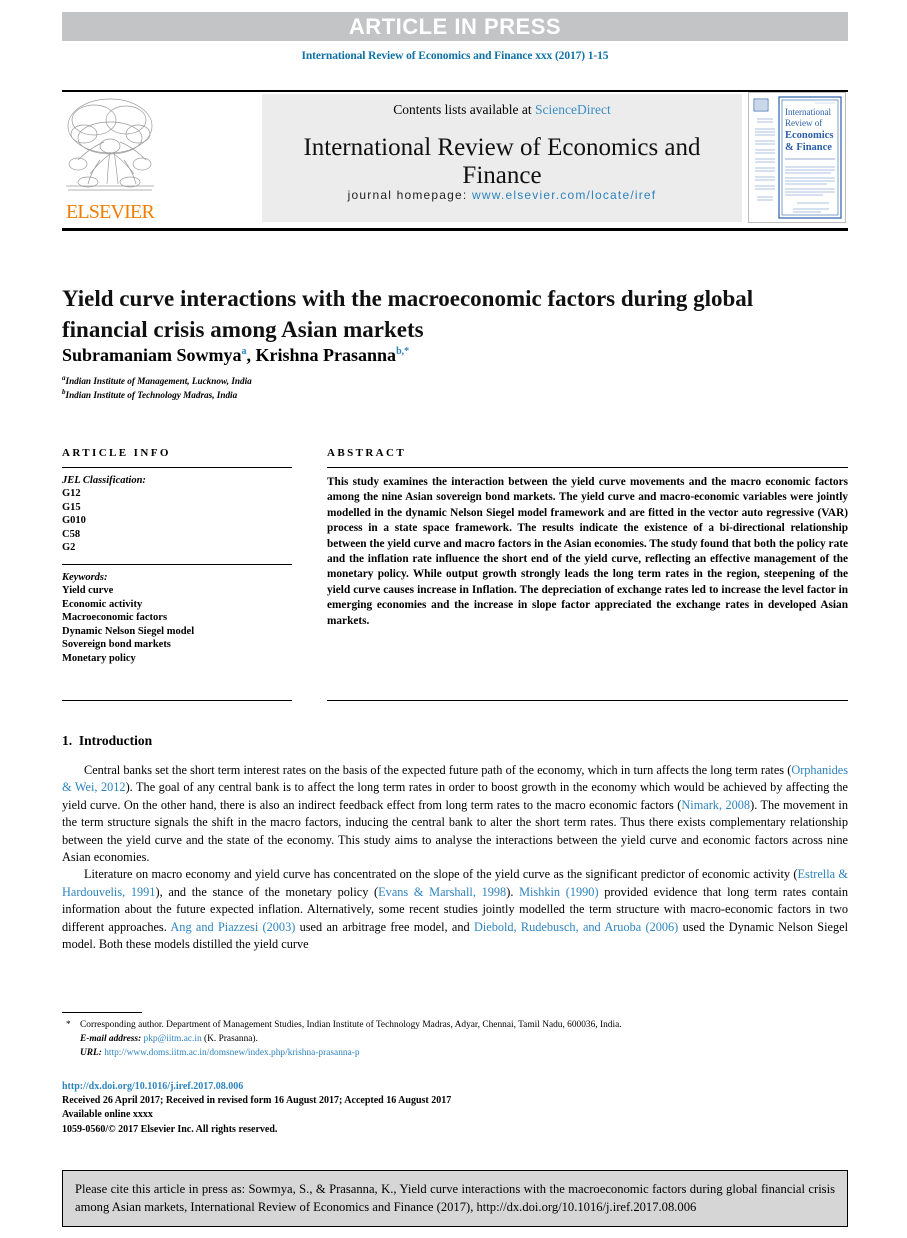 Image resolution: width=907 pixels, height=1238 pixels. Describe the element at coordinates (115, 740) in the screenshot. I see `section-title: Introduction` at that location.